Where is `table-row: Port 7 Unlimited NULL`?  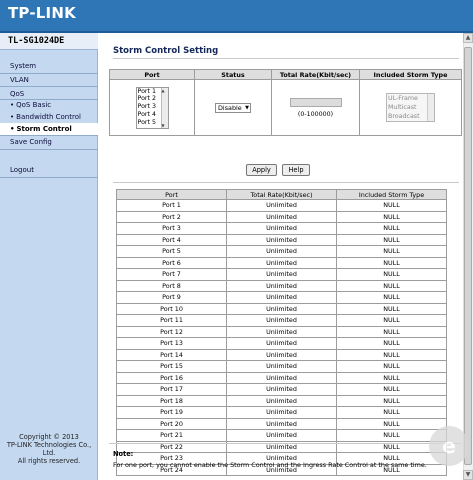 table-row: Port 7 Unlimited NULL is located at coordinates (281, 274).